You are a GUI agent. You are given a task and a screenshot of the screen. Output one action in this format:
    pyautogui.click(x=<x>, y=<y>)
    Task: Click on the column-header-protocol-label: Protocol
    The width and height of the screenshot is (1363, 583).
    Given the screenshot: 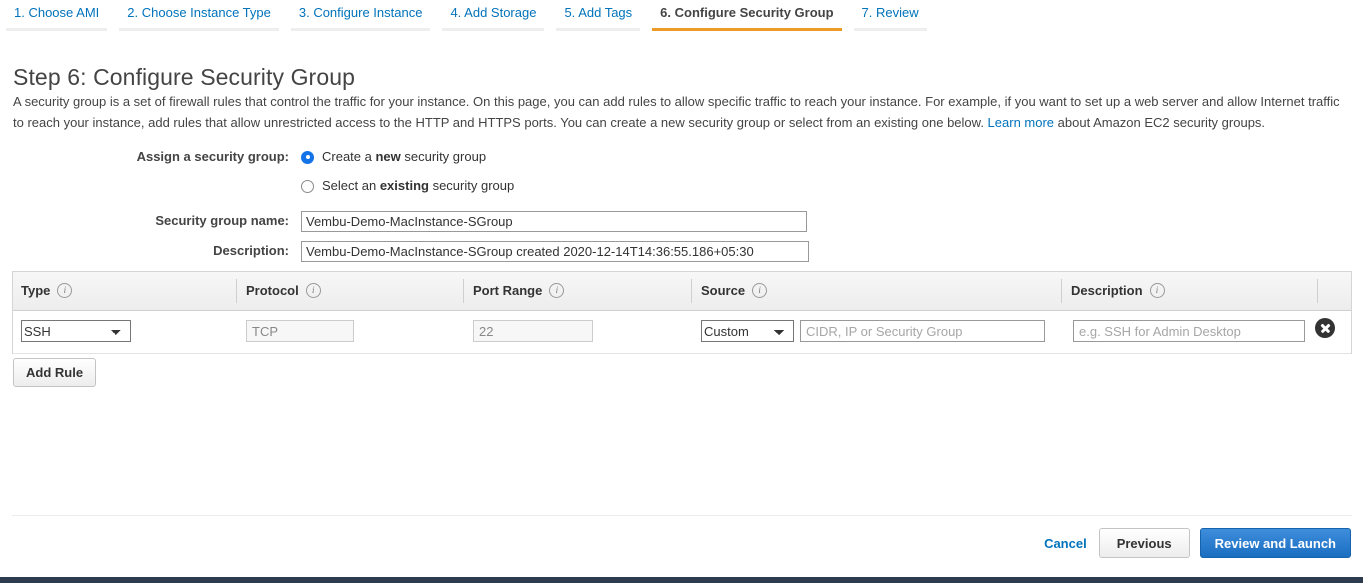 What is the action you would take?
    pyautogui.click(x=272, y=290)
    